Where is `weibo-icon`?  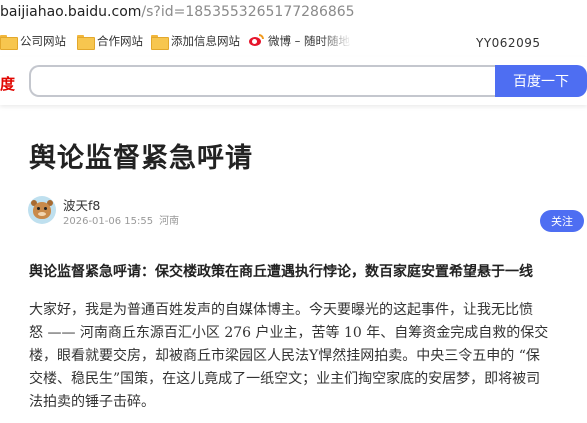
weibo-icon is located at coordinates (256, 41).